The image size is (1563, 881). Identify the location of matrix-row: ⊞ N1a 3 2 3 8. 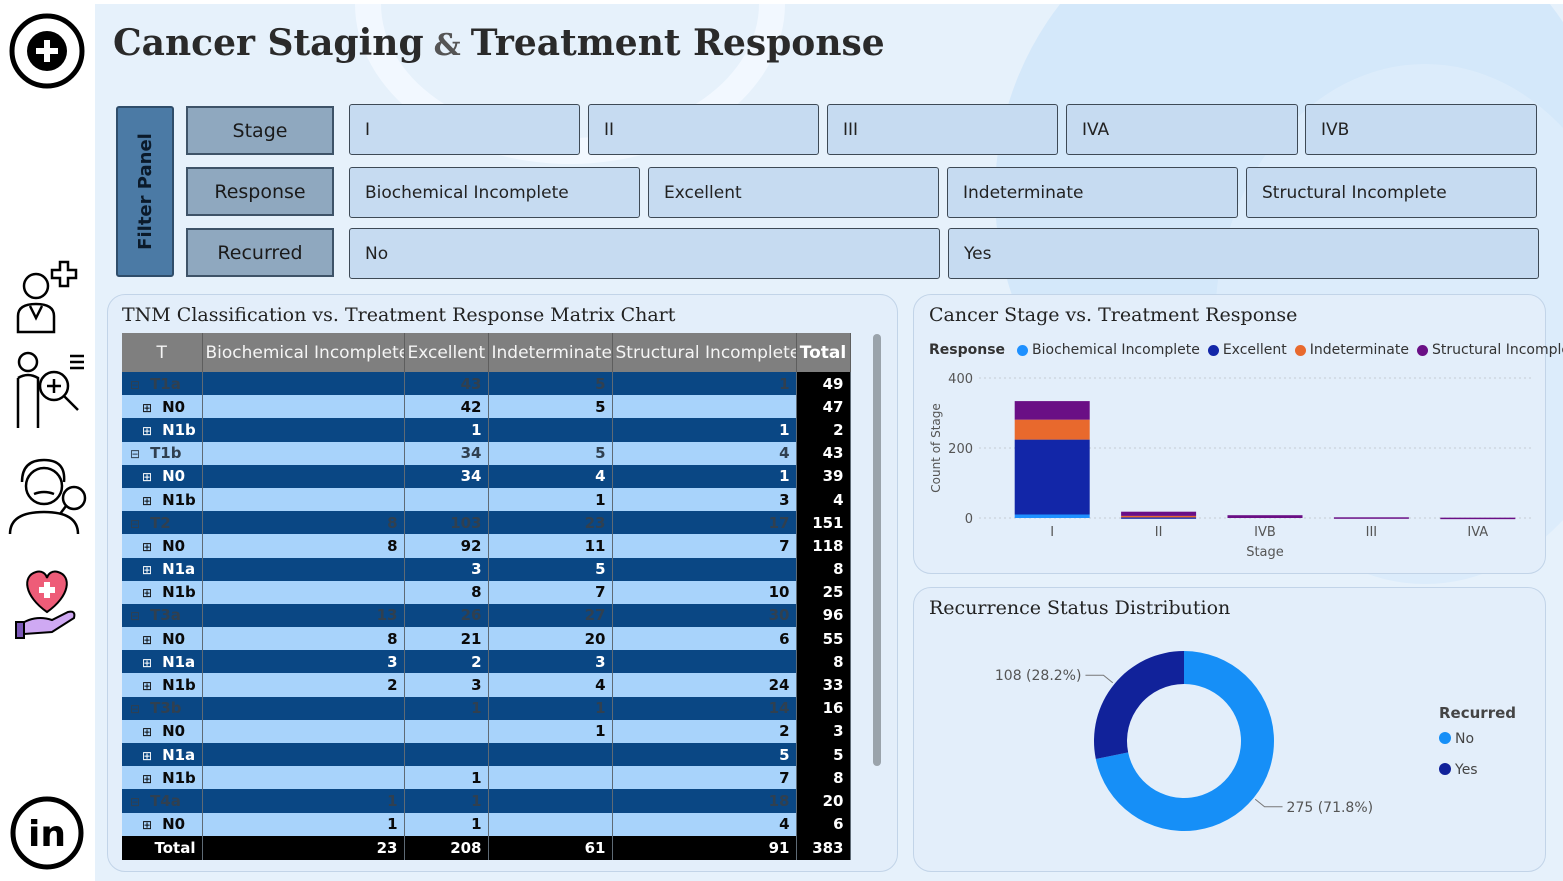
(486, 662).